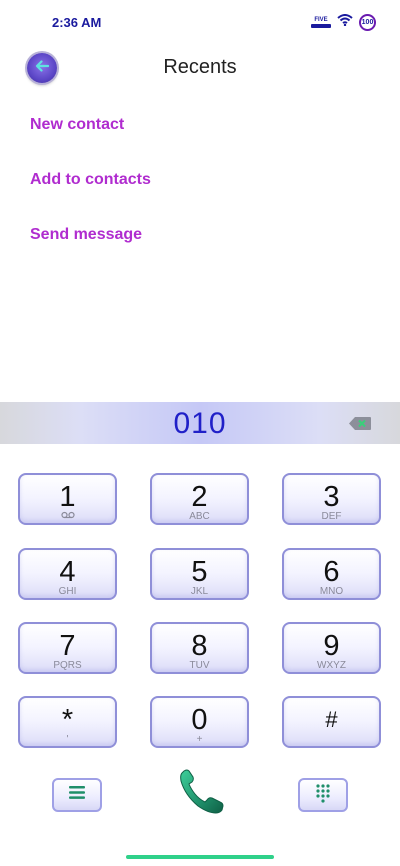  What do you see at coordinates (67, 739) in the screenshot?
I see `key-letters: '` at bounding box center [67, 739].